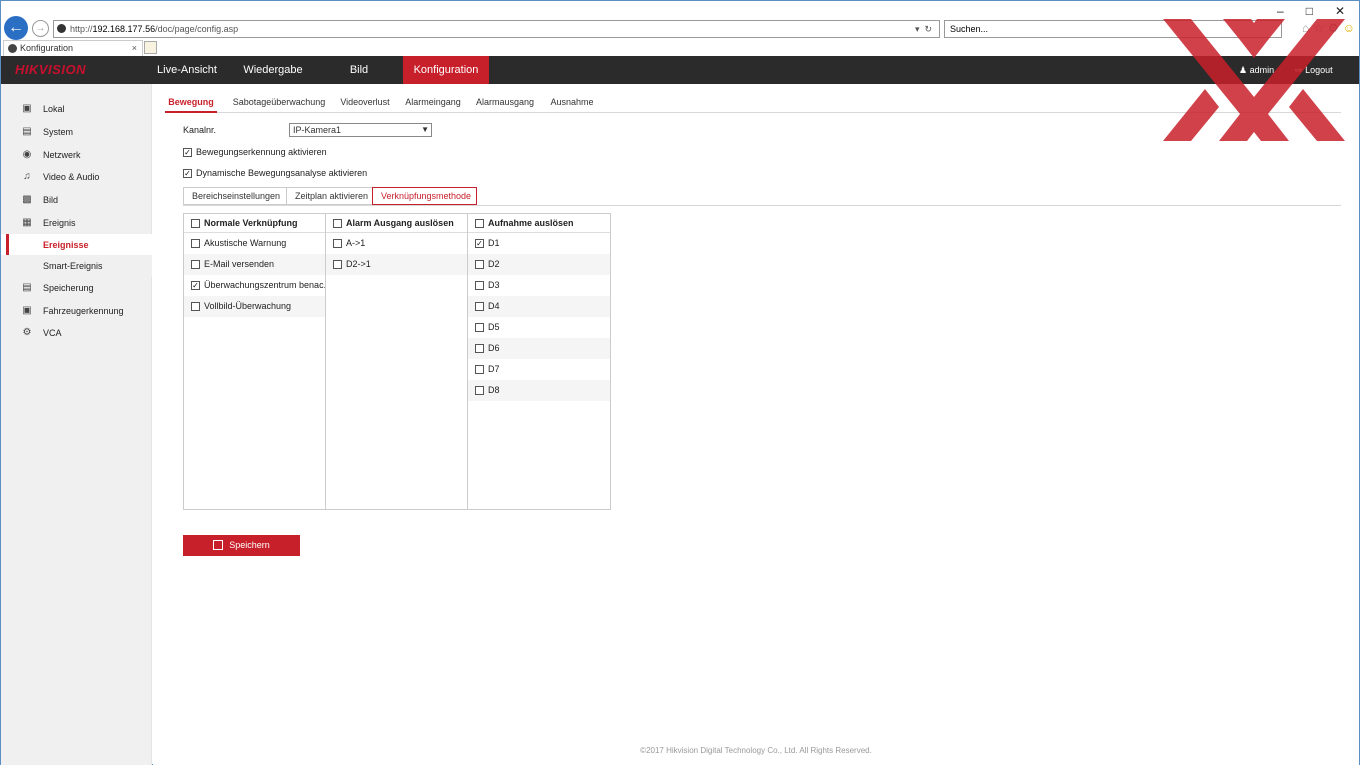 This screenshot has height=765, width=1360. Describe the element at coordinates (27, 154) in the screenshot. I see `globe-icon: ◉` at that location.